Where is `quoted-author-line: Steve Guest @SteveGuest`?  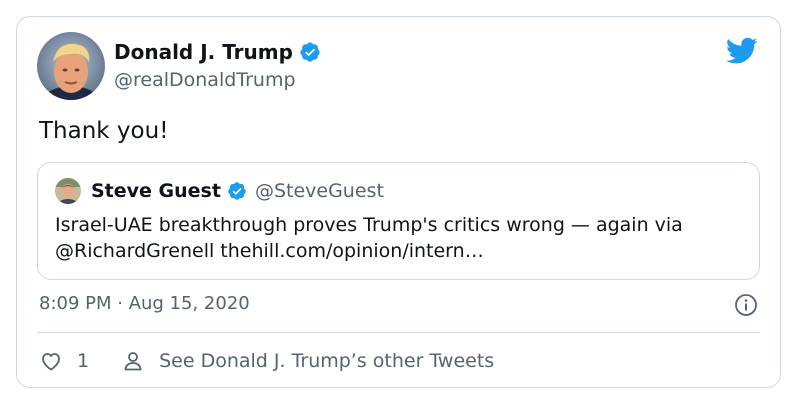 quoted-author-line: Steve Guest @SteveGuest is located at coordinates (237, 191).